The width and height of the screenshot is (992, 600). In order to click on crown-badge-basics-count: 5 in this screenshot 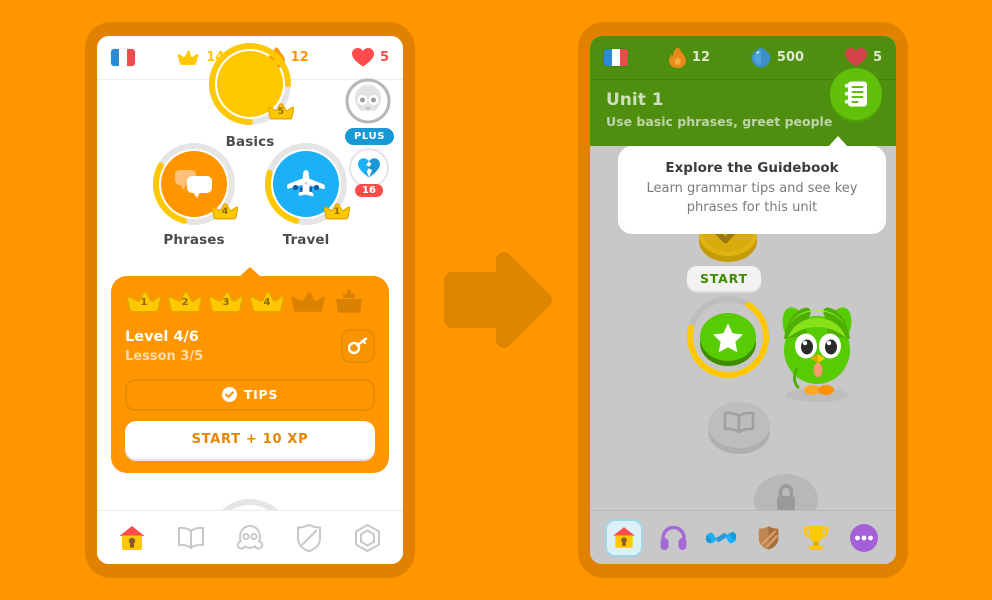, I will do `click(281, 112)`.